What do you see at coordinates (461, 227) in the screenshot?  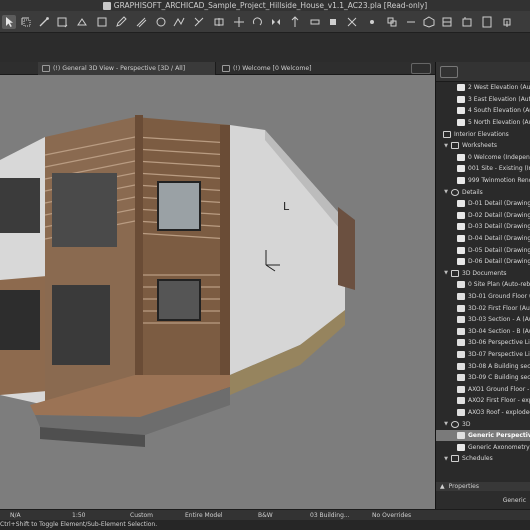 I see `detail-icon` at bounding box center [461, 227].